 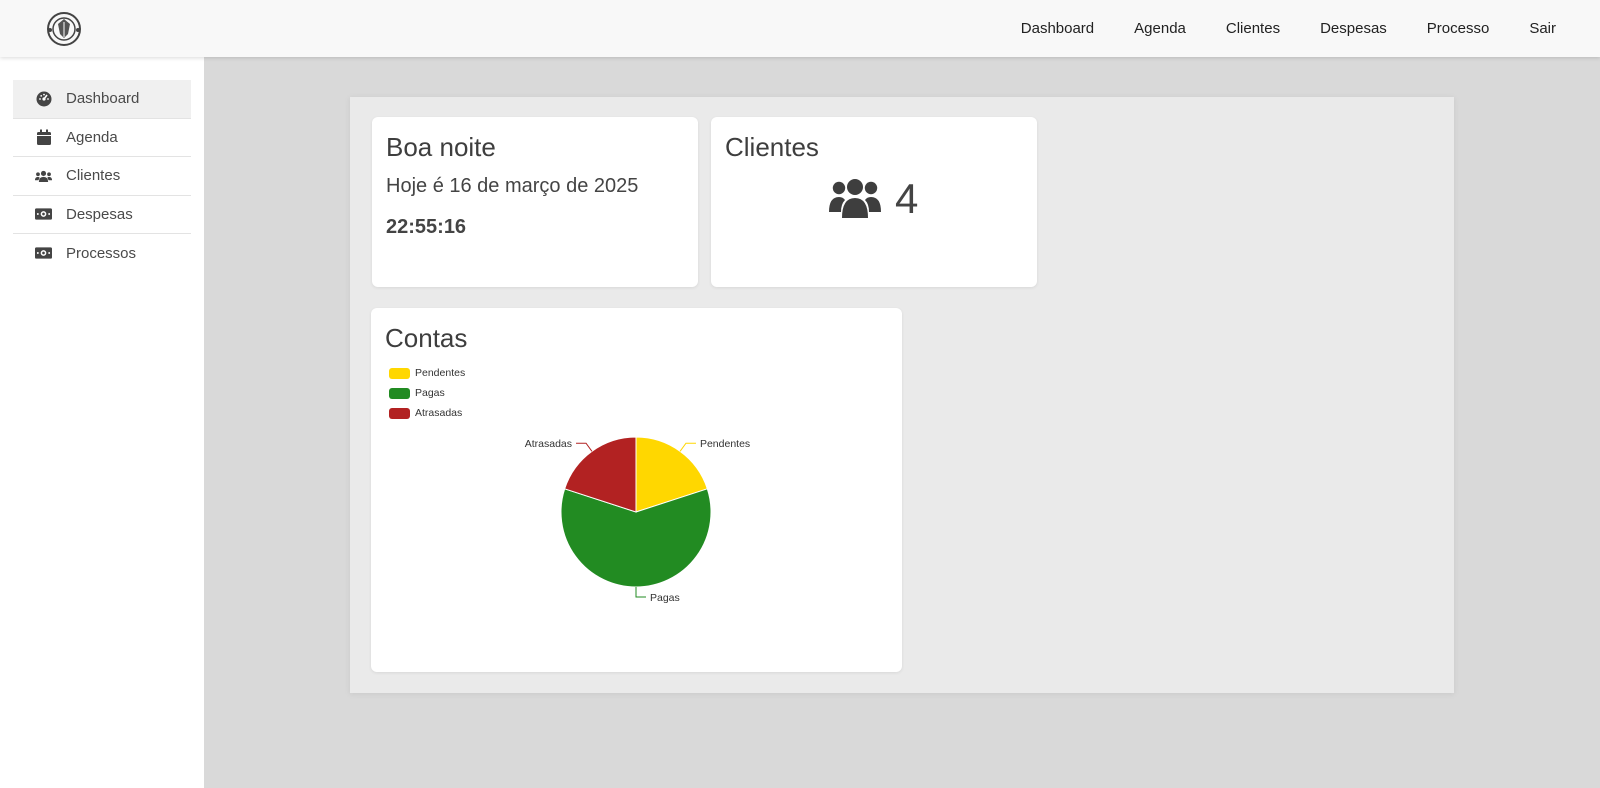 What do you see at coordinates (512, 186) in the screenshot?
I see `greeting-date: Hoje é 16 de março de 2025` at bounding box center [512, 186].